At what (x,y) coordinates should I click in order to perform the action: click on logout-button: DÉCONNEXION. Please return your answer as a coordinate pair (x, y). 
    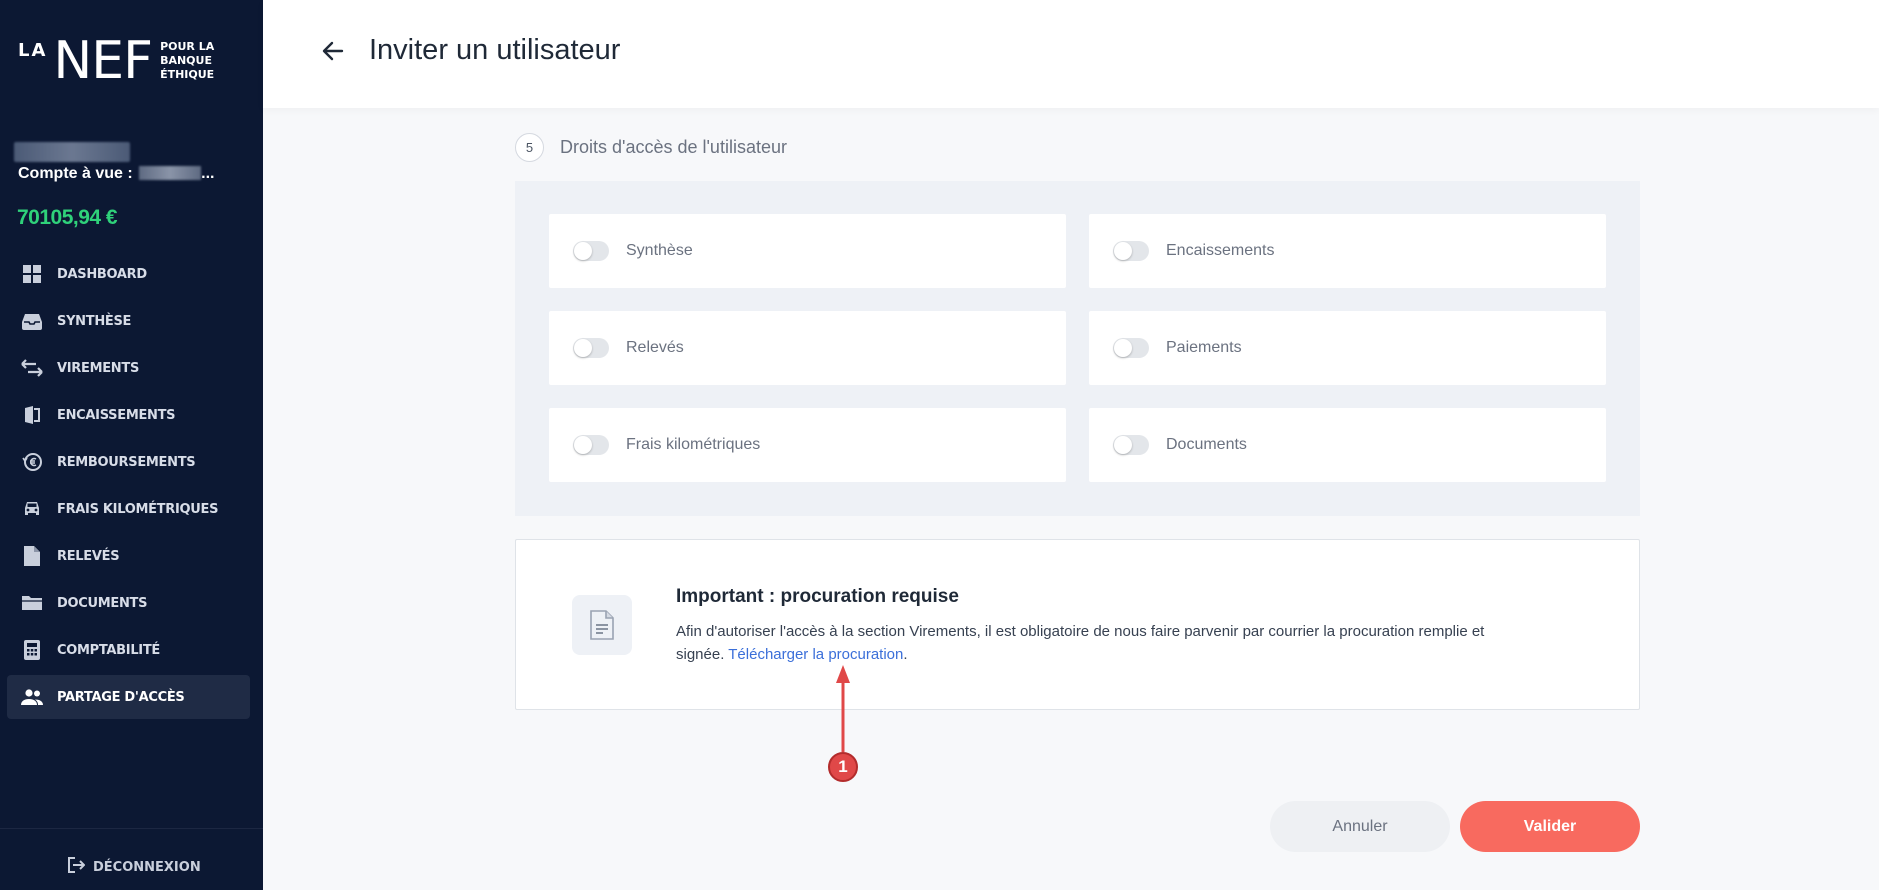
    Looking at the image, I should click on (134, 867).